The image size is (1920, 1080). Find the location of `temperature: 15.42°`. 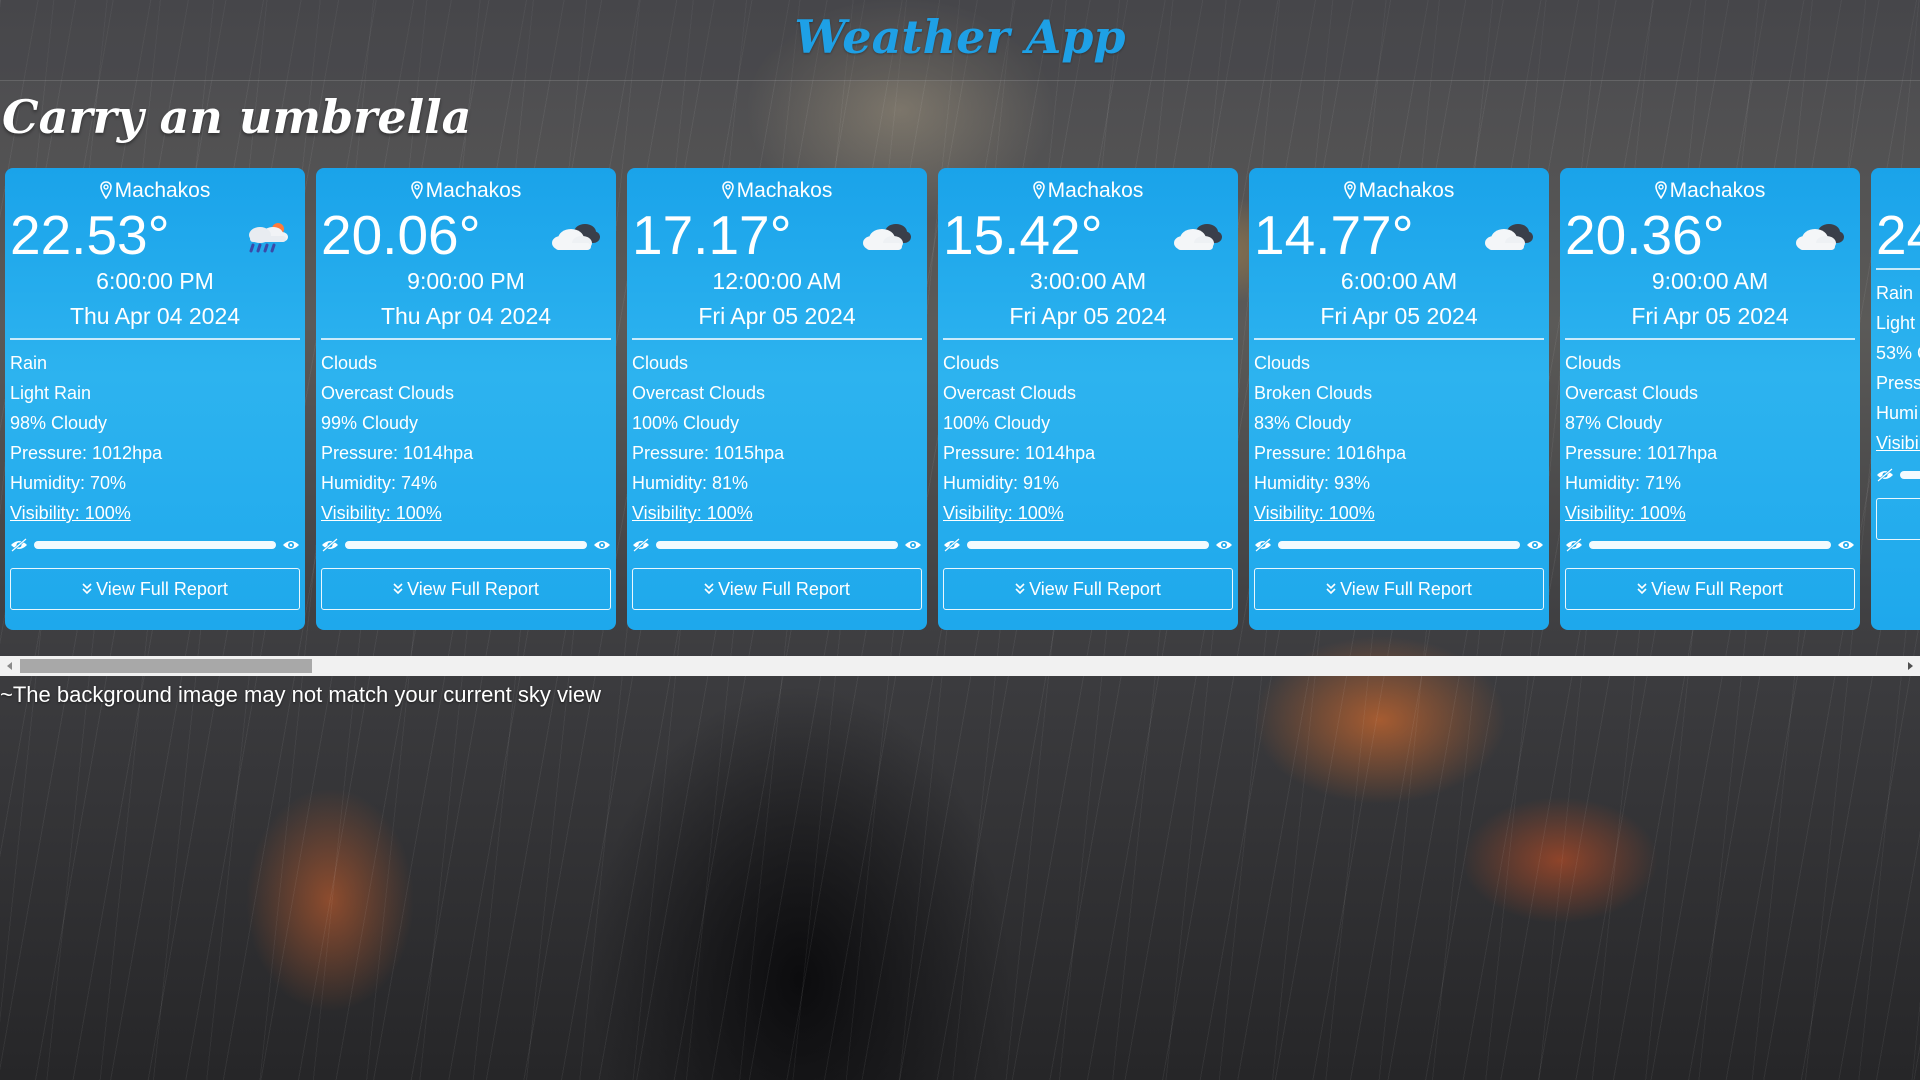

temperature: 15.42° is located at coordinates (1023, 235).